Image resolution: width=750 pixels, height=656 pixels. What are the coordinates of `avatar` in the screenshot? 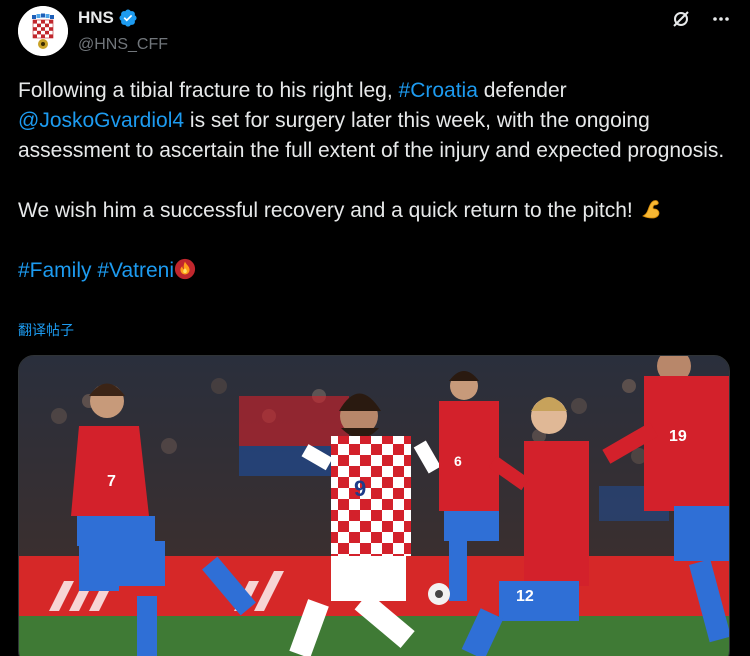 It's located at (43, 31).